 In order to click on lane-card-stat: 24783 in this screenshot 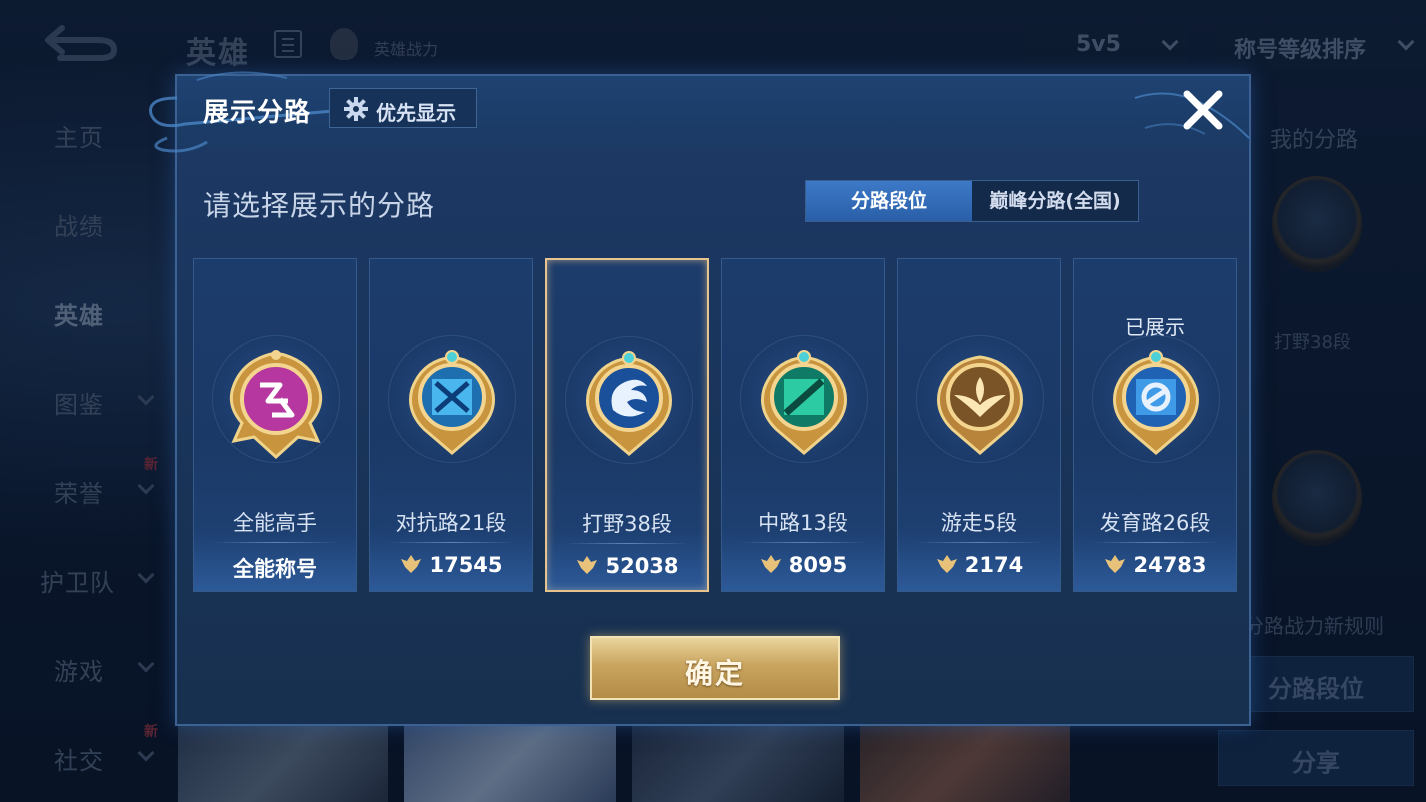, I will do `click(1155, 565)`.